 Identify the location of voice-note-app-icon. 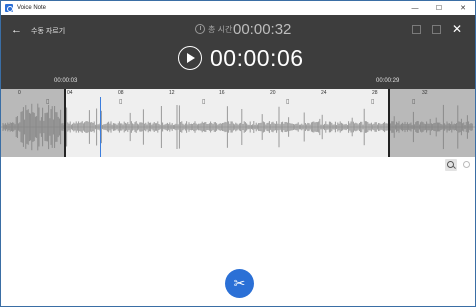
(9, 8).